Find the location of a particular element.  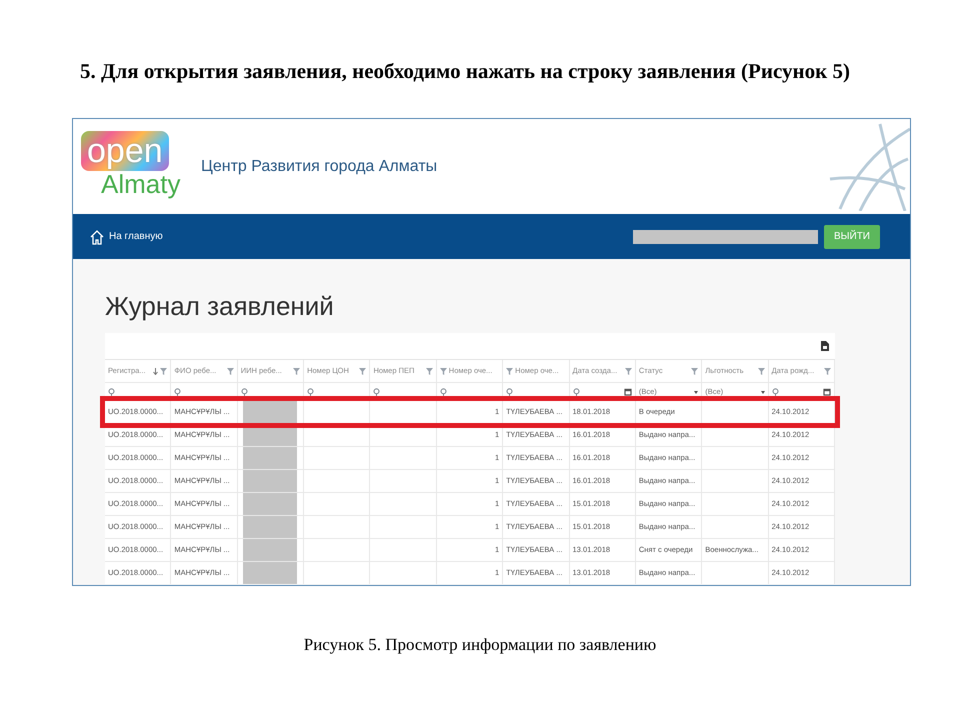

home-link: На главную is located at coordinates (126, 236).